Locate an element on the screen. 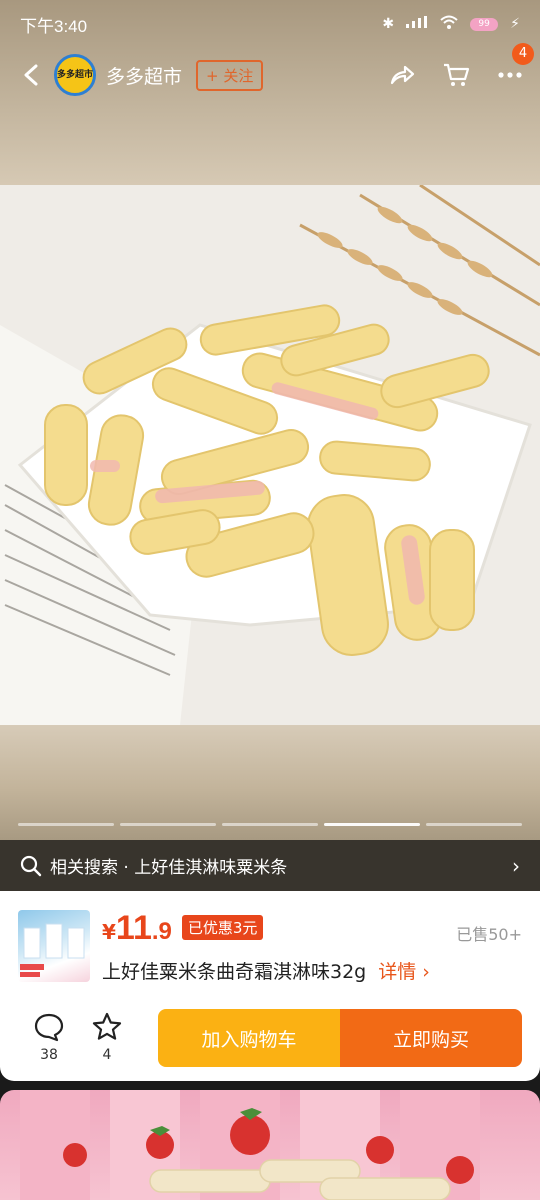  comments-button: 38 is located at coordinates (49, 1037).